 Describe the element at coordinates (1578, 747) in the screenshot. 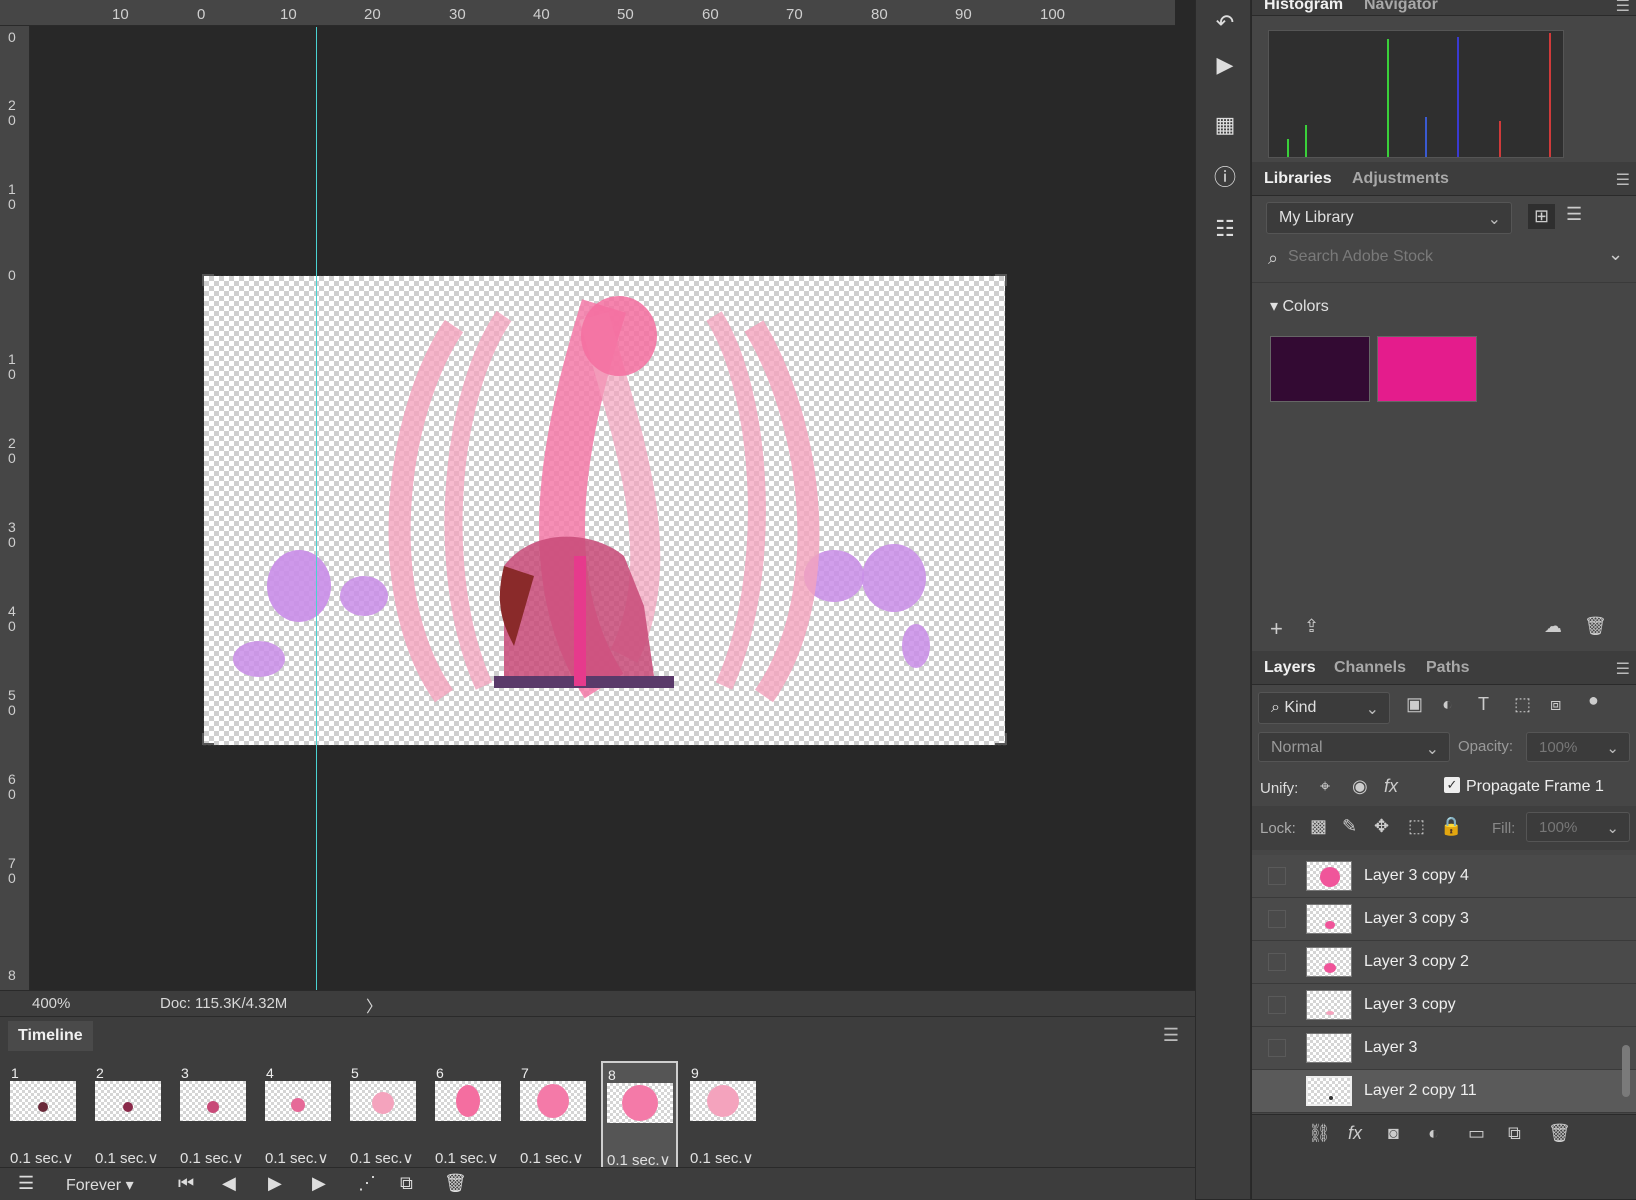

I see `opacity-input: 100% ⌄` at that location.